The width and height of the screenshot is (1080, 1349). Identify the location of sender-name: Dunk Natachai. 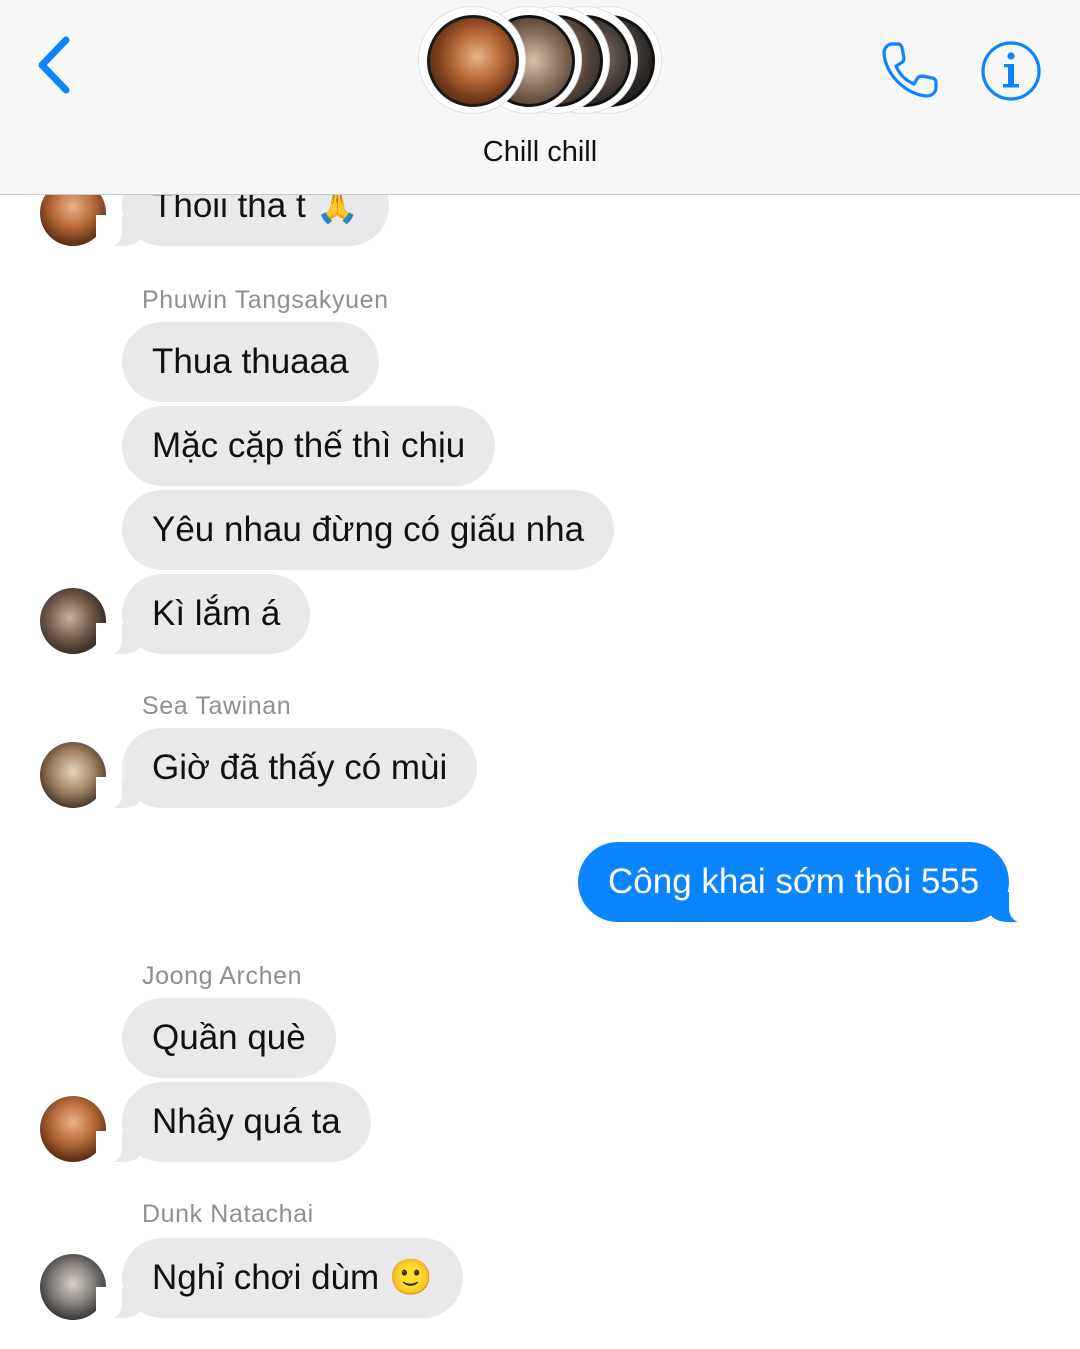
(228, 1214).